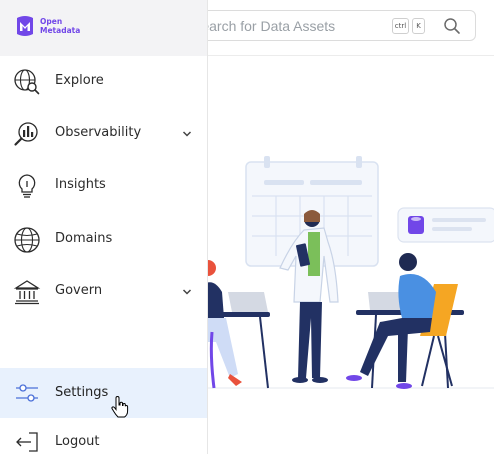 The width and height of the screenshot is (494, 454). Describe the element at coordinates (405, 321) in the screenshot. I see `man-at-desk-graphic` at that location.